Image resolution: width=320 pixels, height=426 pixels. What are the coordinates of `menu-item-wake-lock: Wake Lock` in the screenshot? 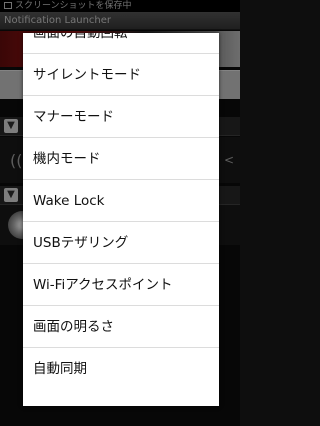 It's located at (121, 201).